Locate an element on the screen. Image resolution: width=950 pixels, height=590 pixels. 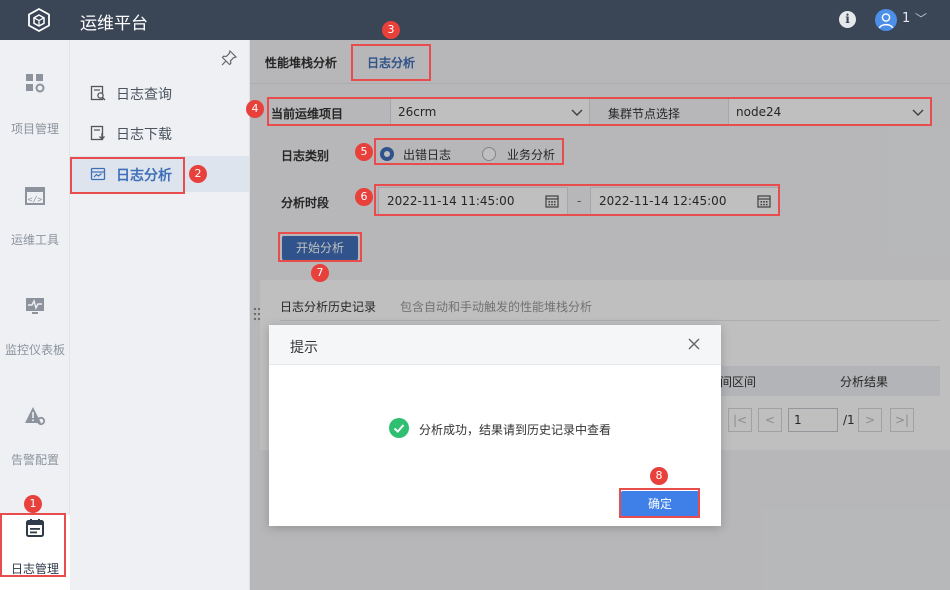
code-tool-icon: </> is located at coordinates (35, 196).